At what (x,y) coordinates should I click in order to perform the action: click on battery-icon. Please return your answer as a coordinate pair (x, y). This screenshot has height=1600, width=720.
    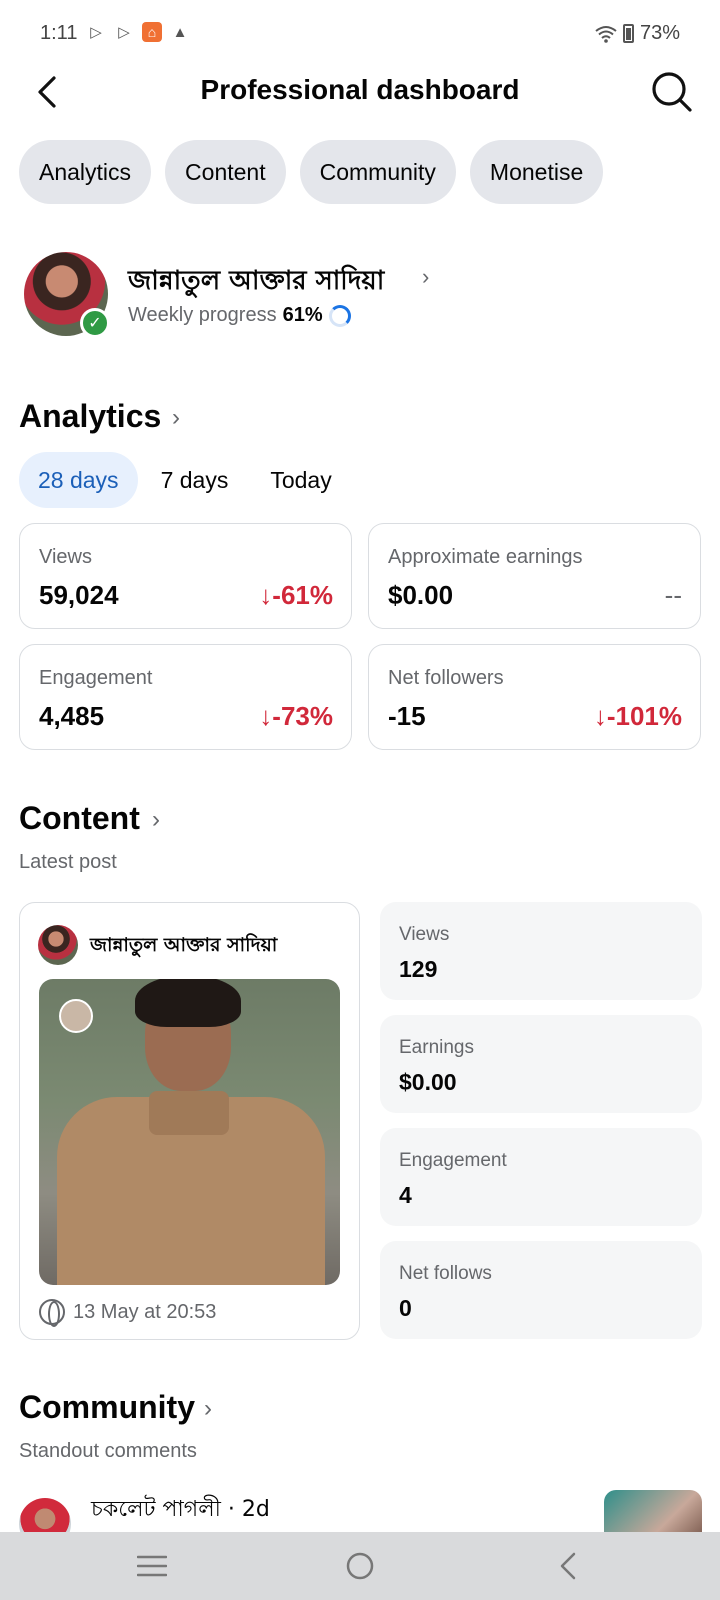
    Looking at the image, I should click on (628, 33).